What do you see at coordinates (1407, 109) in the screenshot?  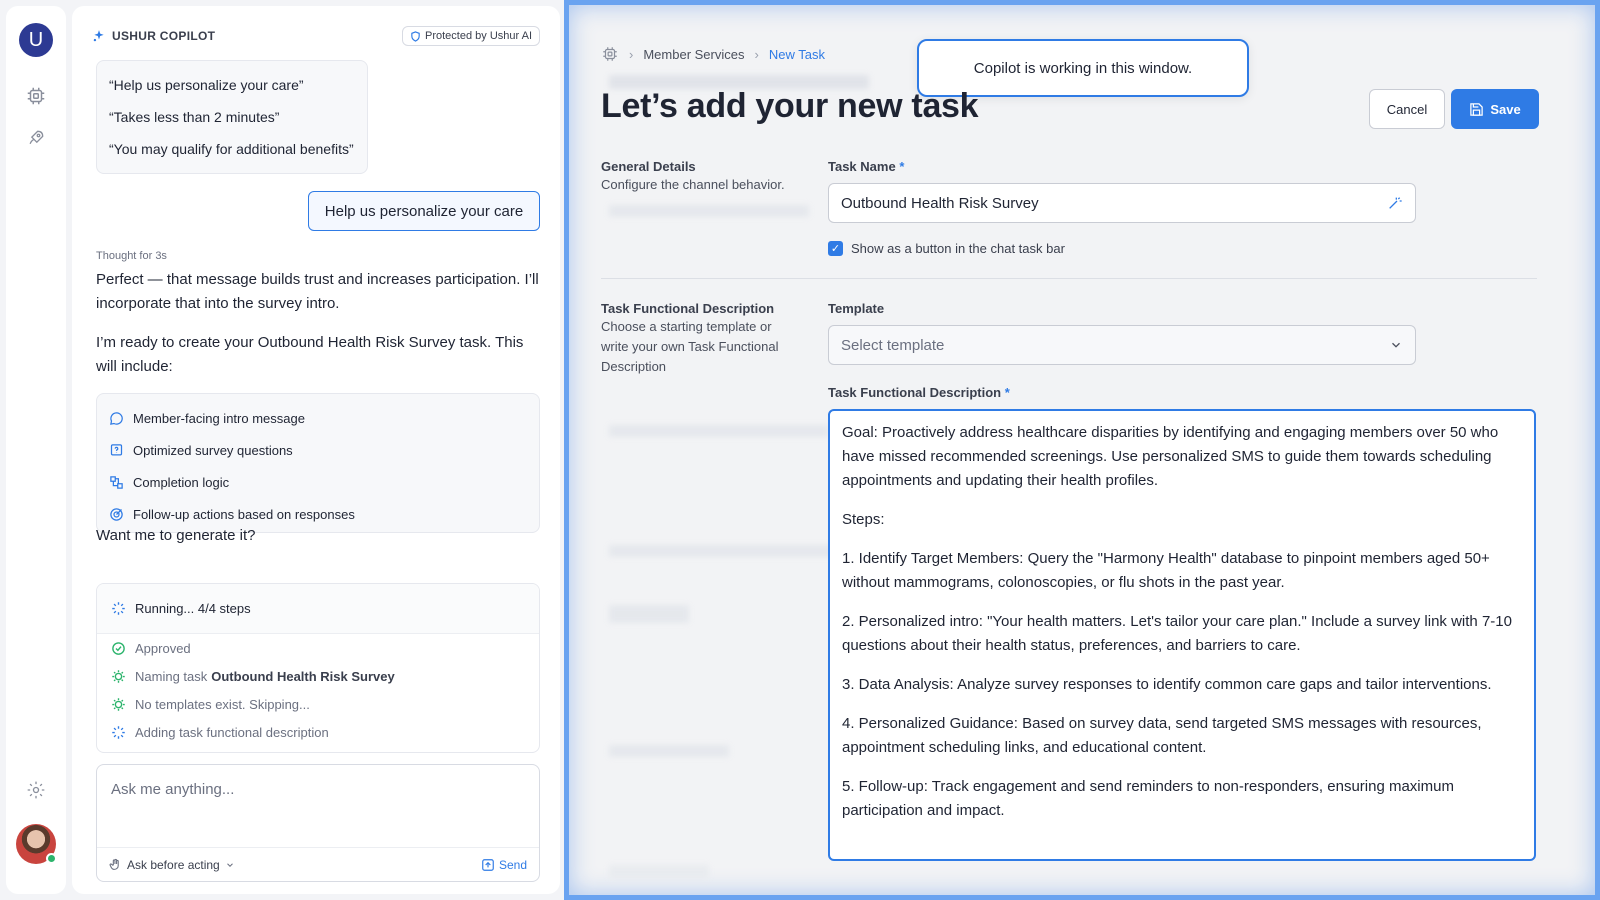 I see `cancel-button: Cancel` at bounding box center [1407, 109].